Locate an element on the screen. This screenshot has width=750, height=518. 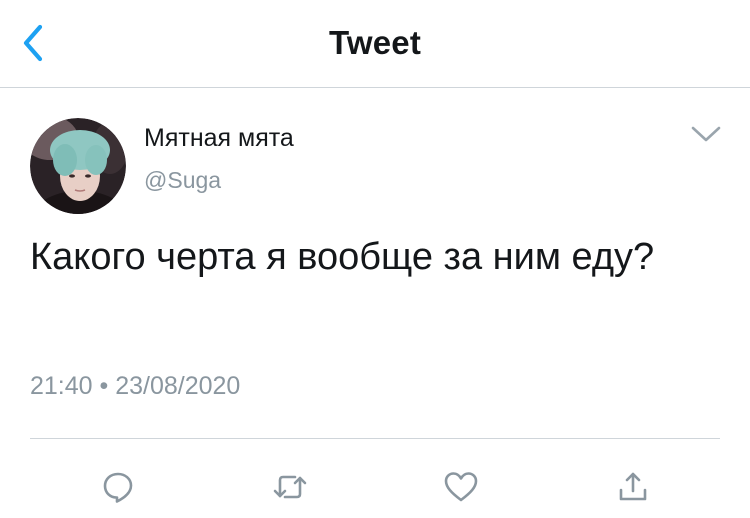
page-title: Tweet is located at coordinates (375, 42).